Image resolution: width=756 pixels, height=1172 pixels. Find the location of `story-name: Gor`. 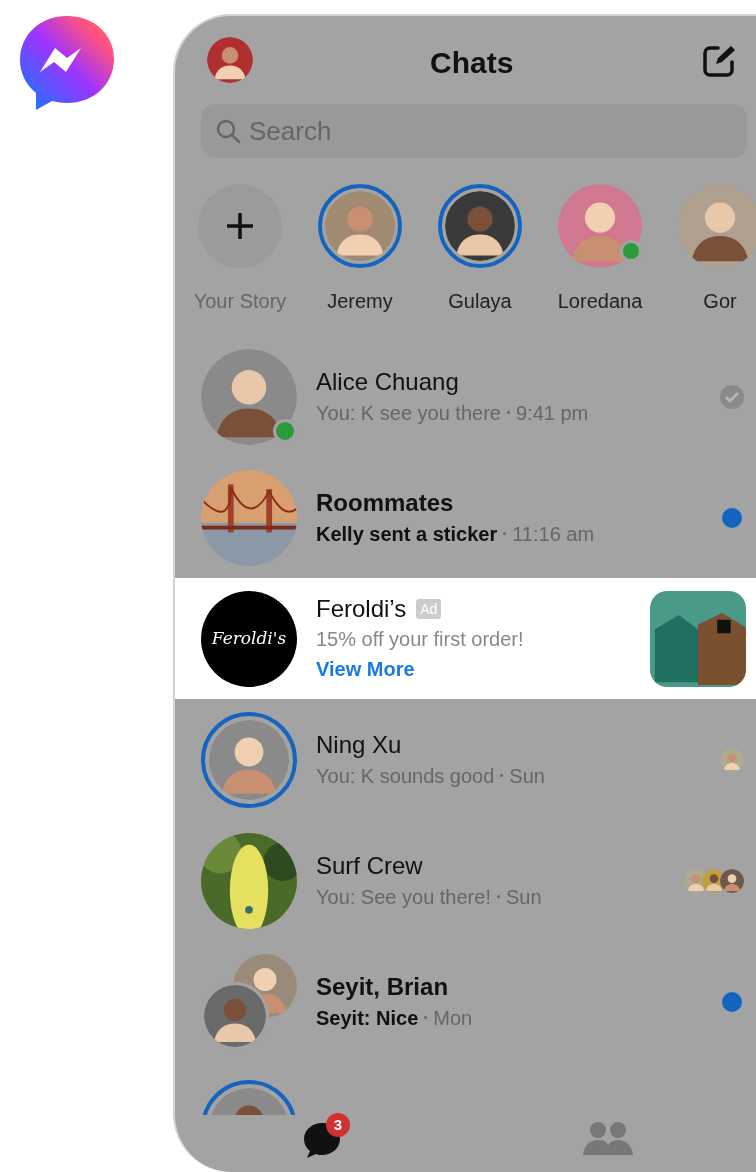

story-name: Gor is located at coordinates (720, 301).